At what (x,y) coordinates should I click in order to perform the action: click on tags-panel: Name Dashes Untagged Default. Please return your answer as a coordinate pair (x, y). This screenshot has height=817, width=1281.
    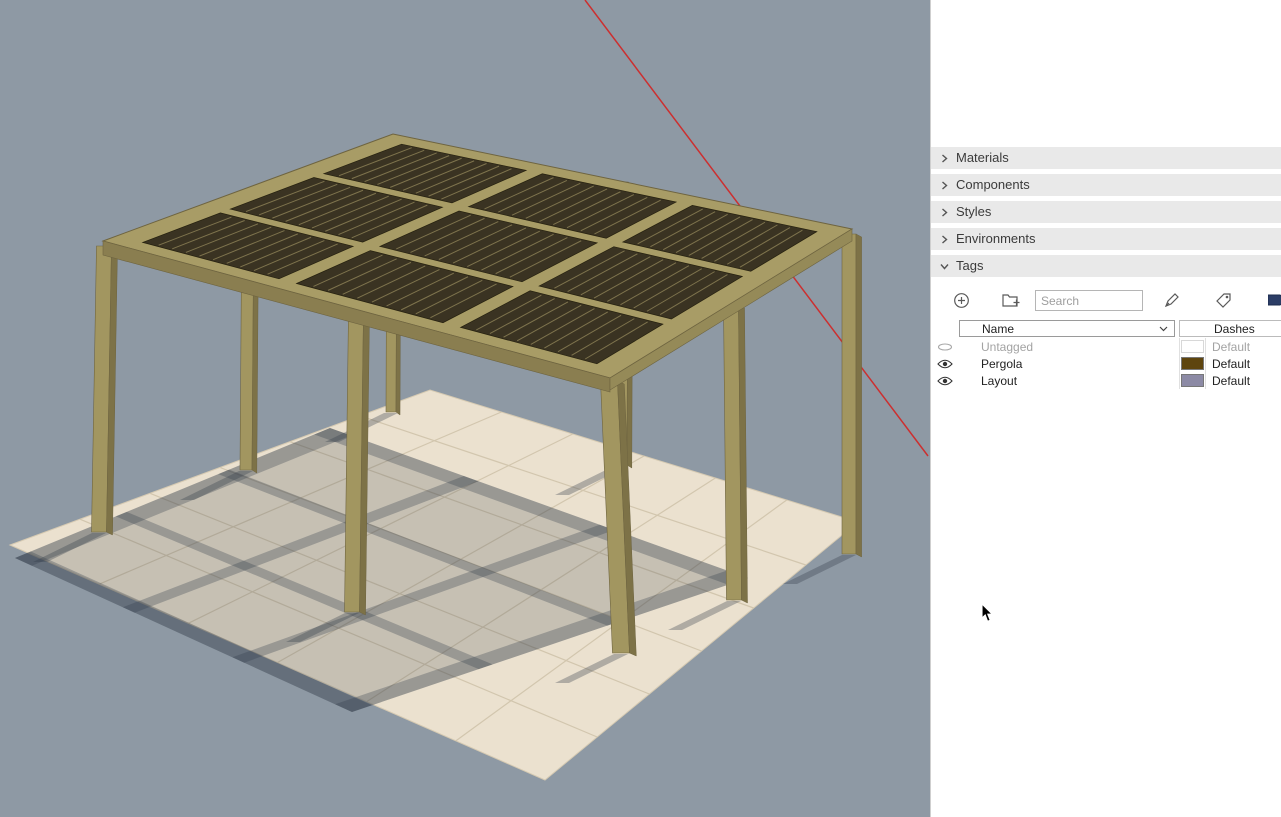
    Looking at the image, I should click on (1106, 335).